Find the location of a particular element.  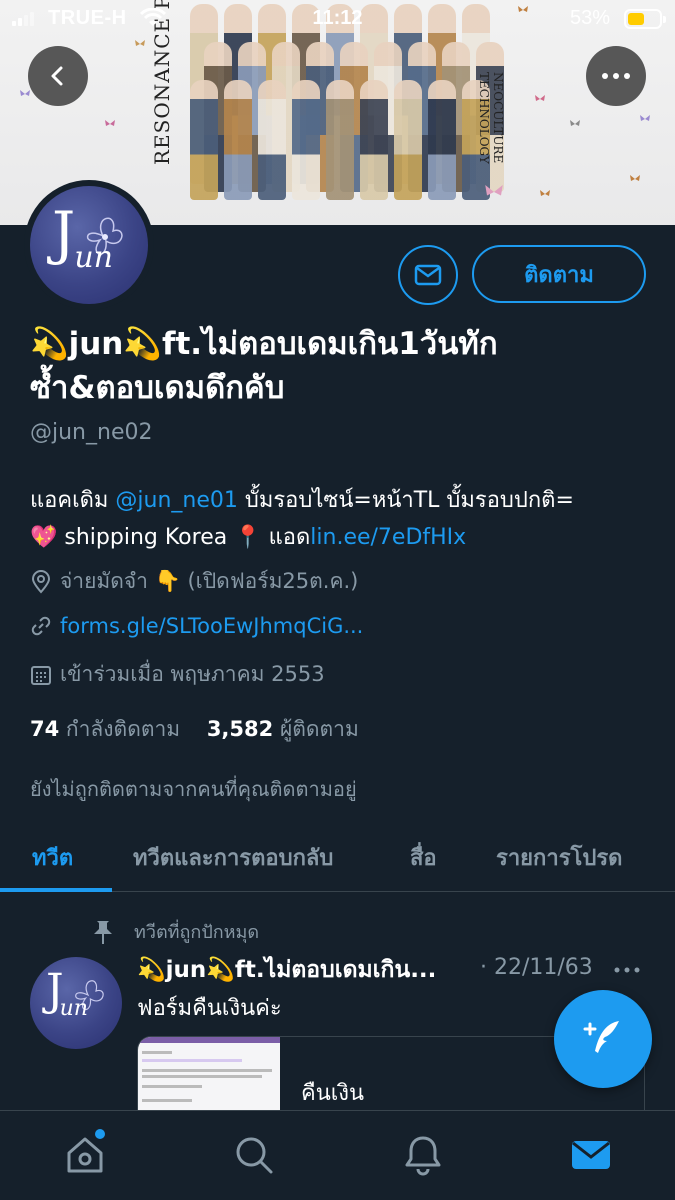

notifications-icon is located at coordinates (423, 1156).